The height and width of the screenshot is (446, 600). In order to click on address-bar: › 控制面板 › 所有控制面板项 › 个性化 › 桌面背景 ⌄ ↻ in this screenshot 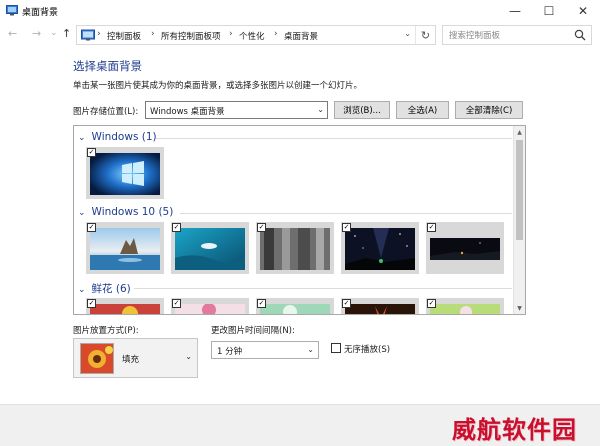, I will do `click(256, 35)`.